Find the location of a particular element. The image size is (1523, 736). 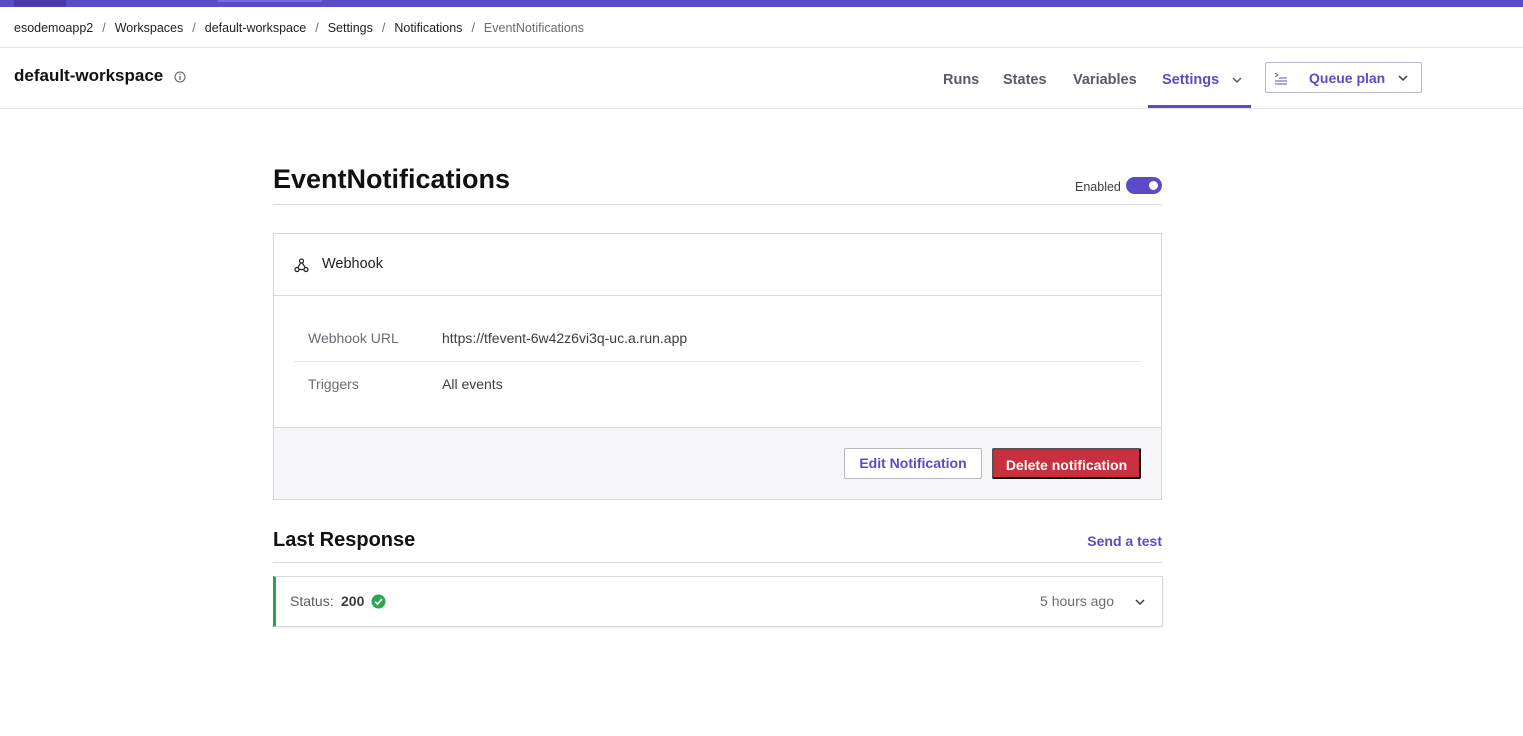

tab-states: States is located at coordinates (1025, 80).